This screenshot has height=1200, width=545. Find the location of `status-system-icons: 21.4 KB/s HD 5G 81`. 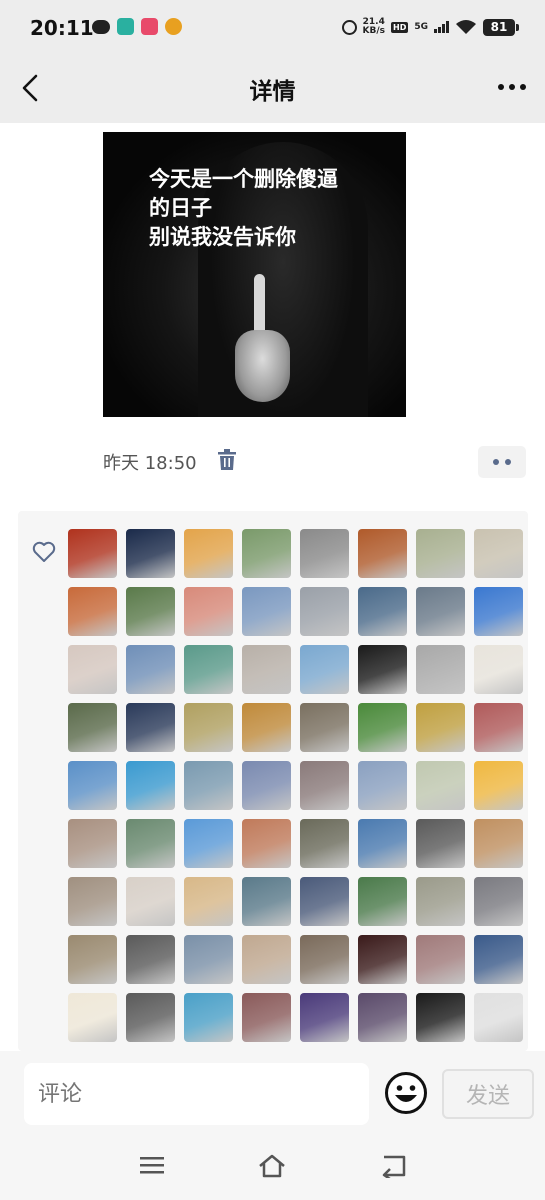

status-system-icons: 21.4 KB/s HD 5G 81 is located at coordinates (430, 26).